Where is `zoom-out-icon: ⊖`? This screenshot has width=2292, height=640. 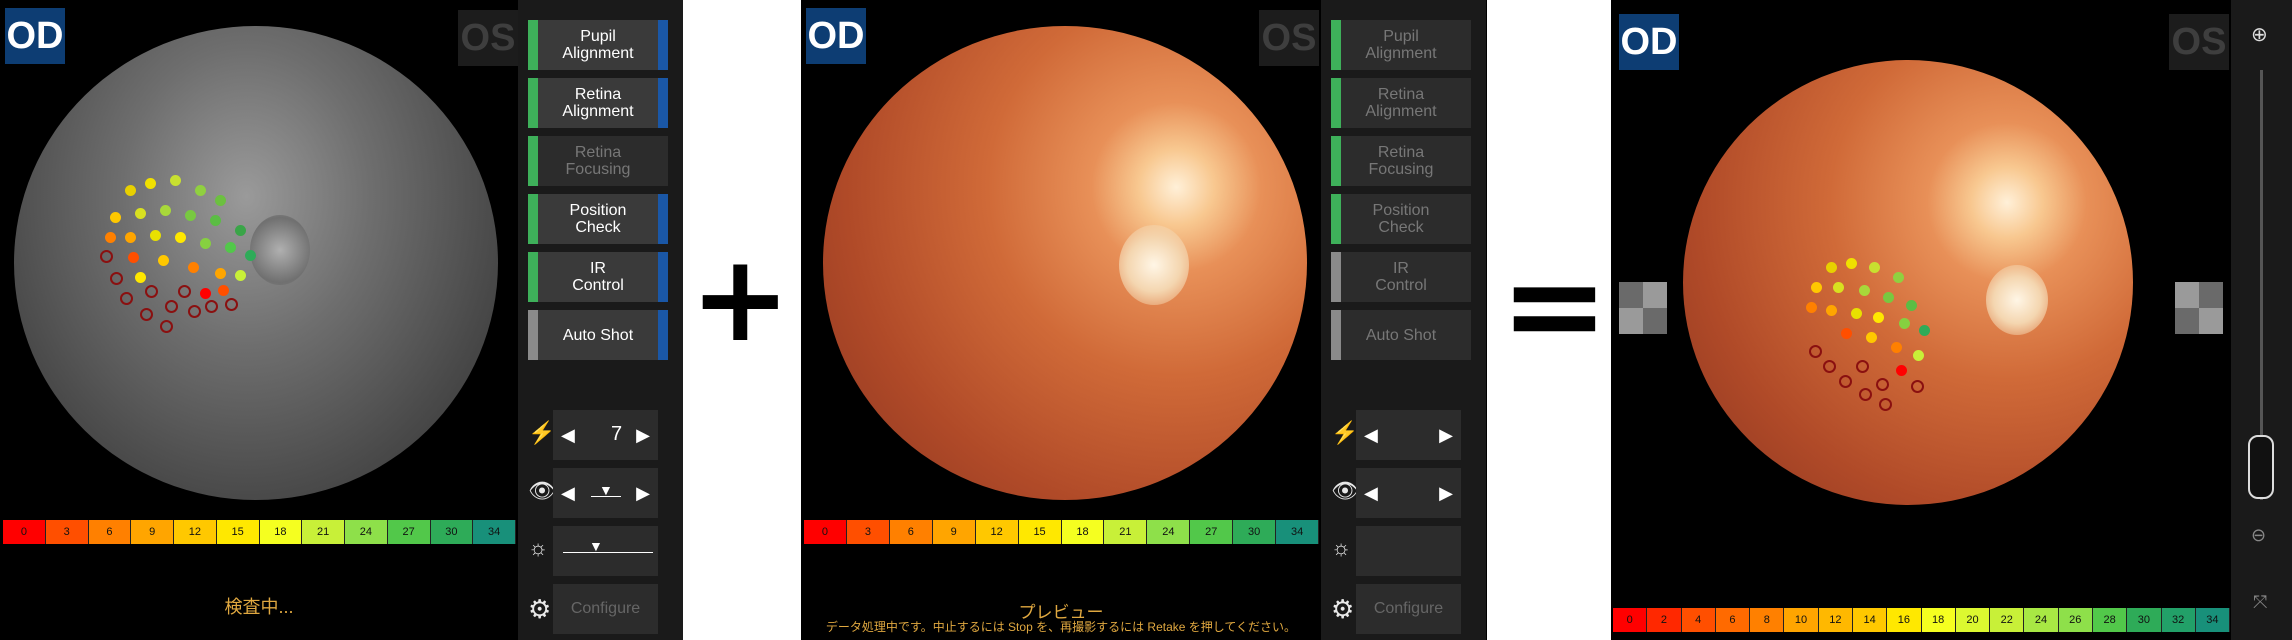
zoom-out-icon: ⊖ is located at coordinates (2258, 535).